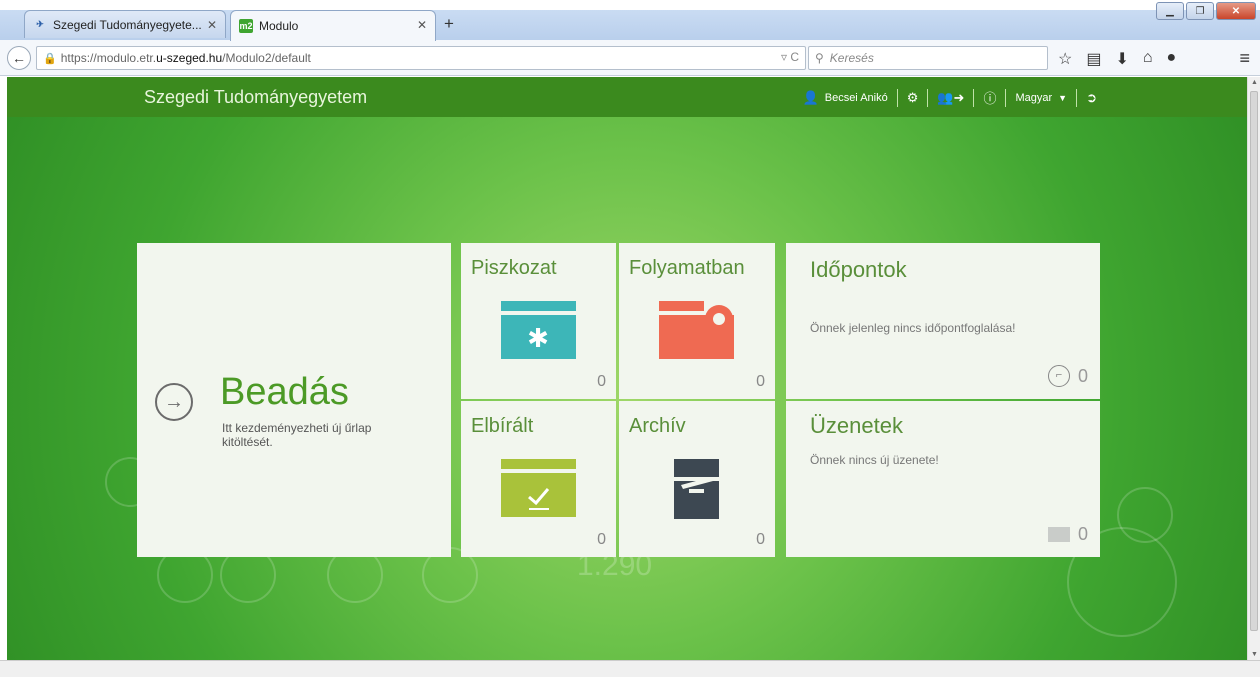 The width and height of the screenshot is (1260, 677). I want to click on logout-icon: ➲, so click(1091, 98).